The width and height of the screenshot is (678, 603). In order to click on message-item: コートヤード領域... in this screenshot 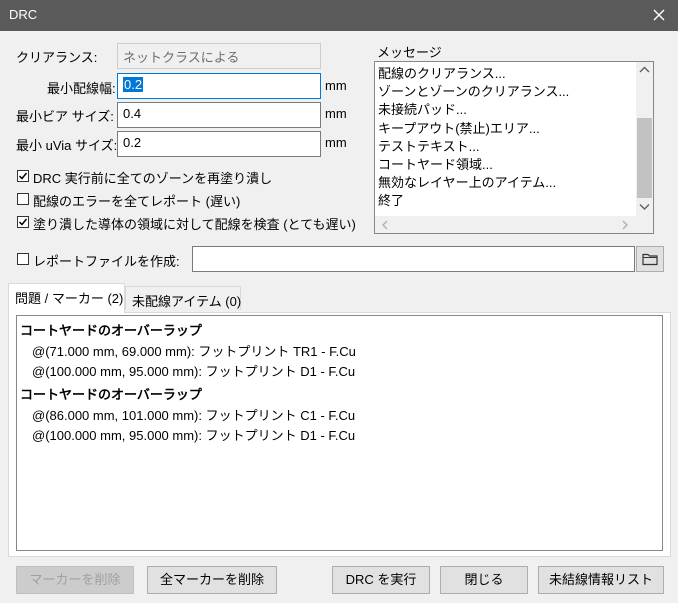, I will do `click(435, 164)`.